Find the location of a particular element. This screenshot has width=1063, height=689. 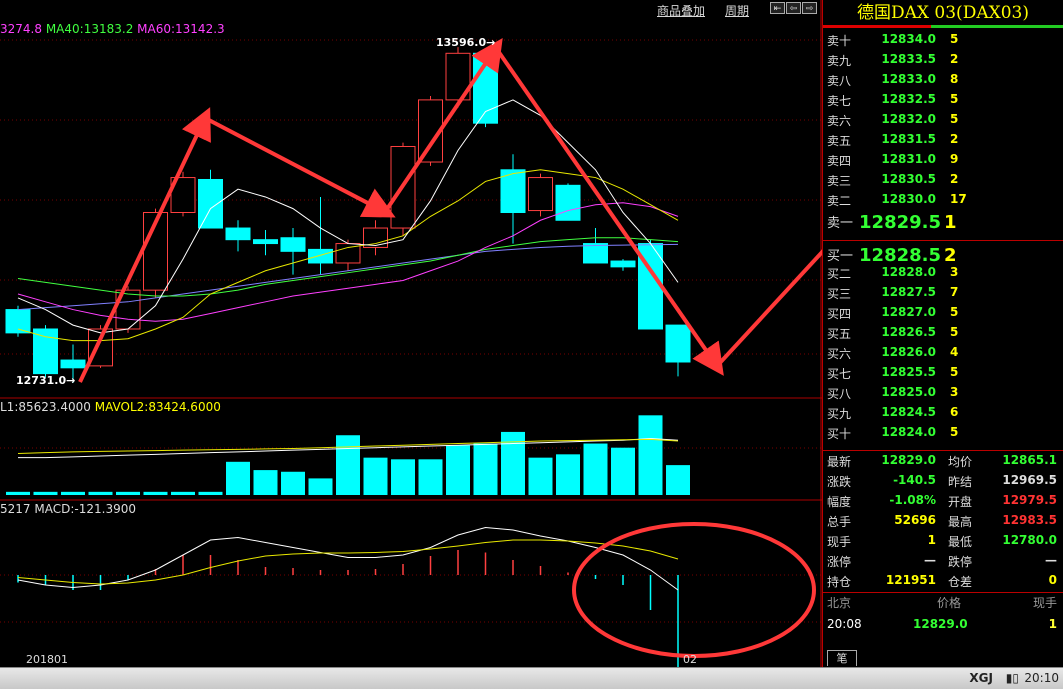

stats-label: 跌停 is located at coordinates (960, 562).